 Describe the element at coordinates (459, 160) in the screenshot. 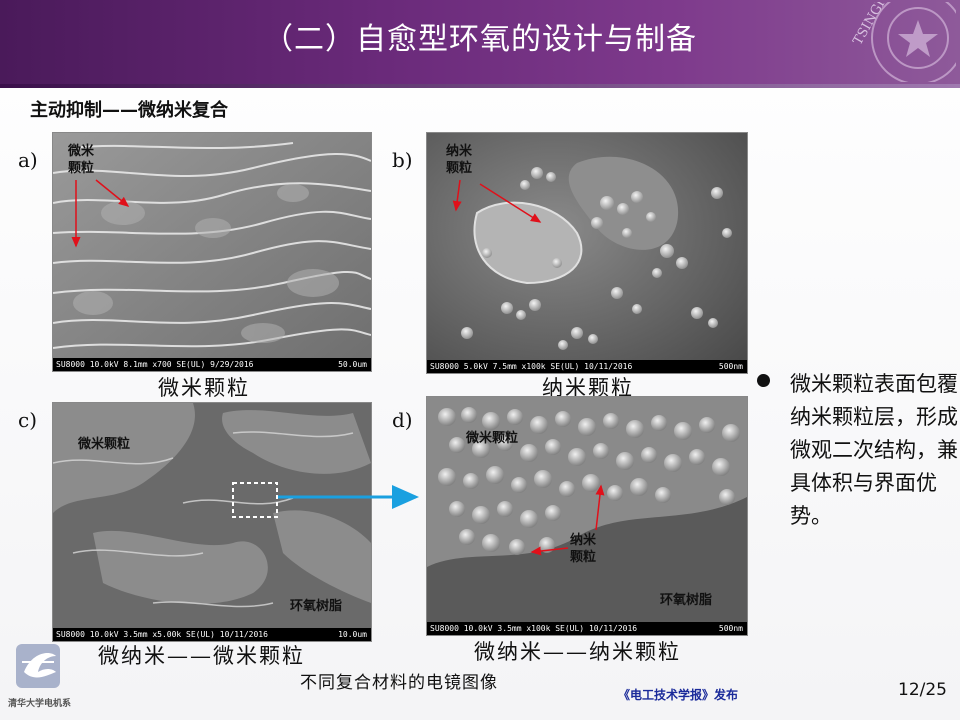

I see `annotation-nano-b: 纳米 颗粒` at that location.